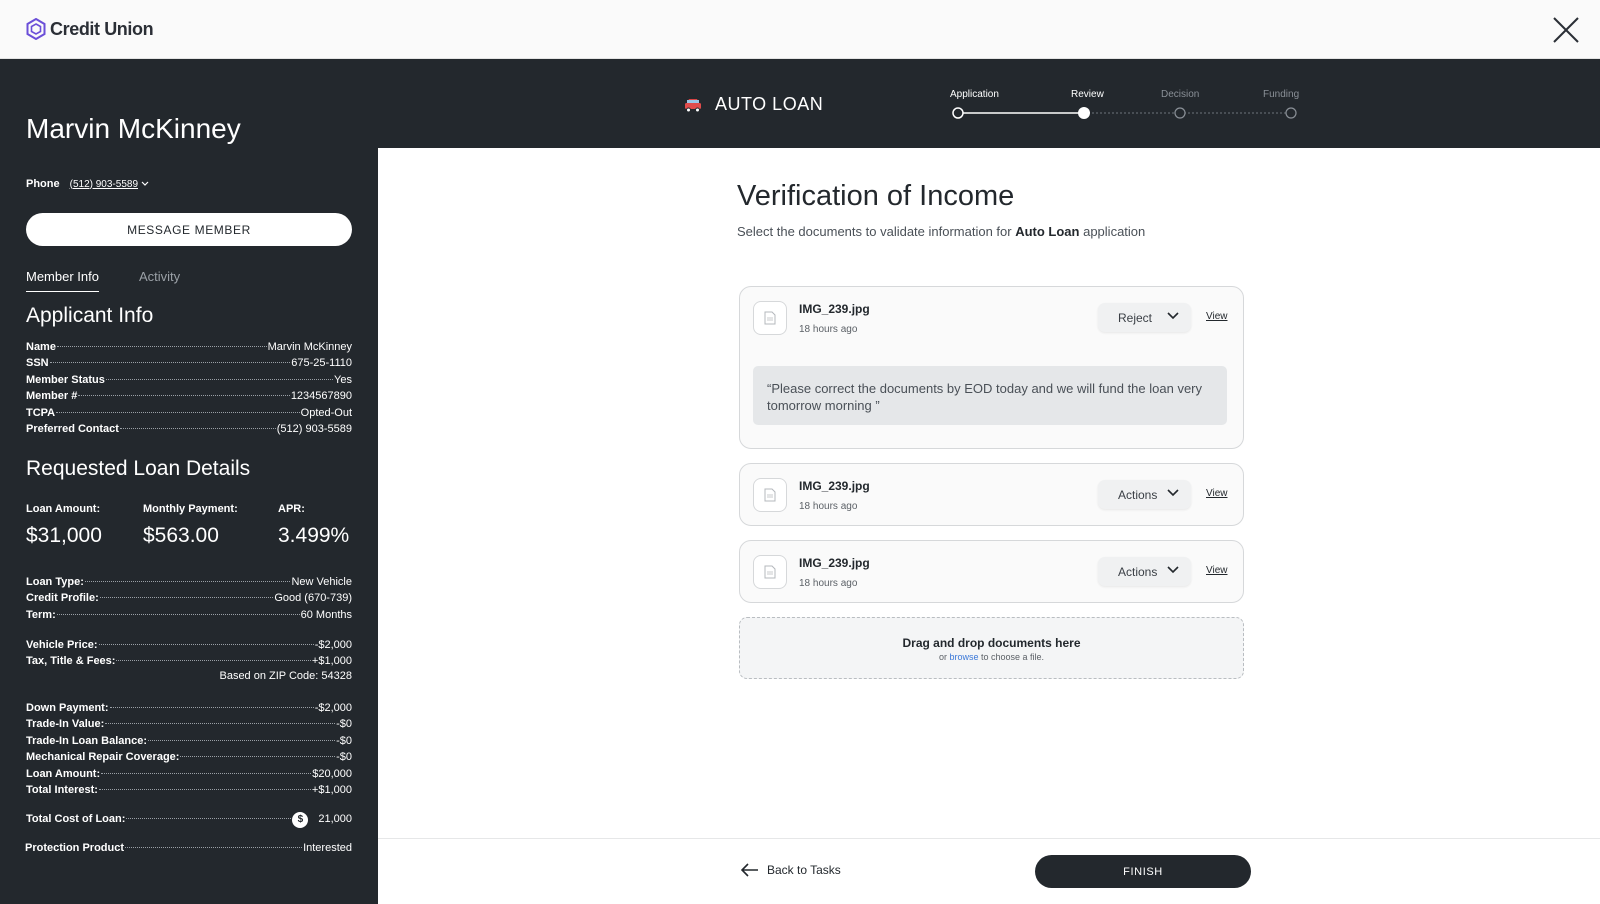 This screenshot has width=1600, height=904. Describe the element at coordinates (189, 429) in the screenshot. I see `applicant-row: Preferred Contact (512) 903-5589` at that location.